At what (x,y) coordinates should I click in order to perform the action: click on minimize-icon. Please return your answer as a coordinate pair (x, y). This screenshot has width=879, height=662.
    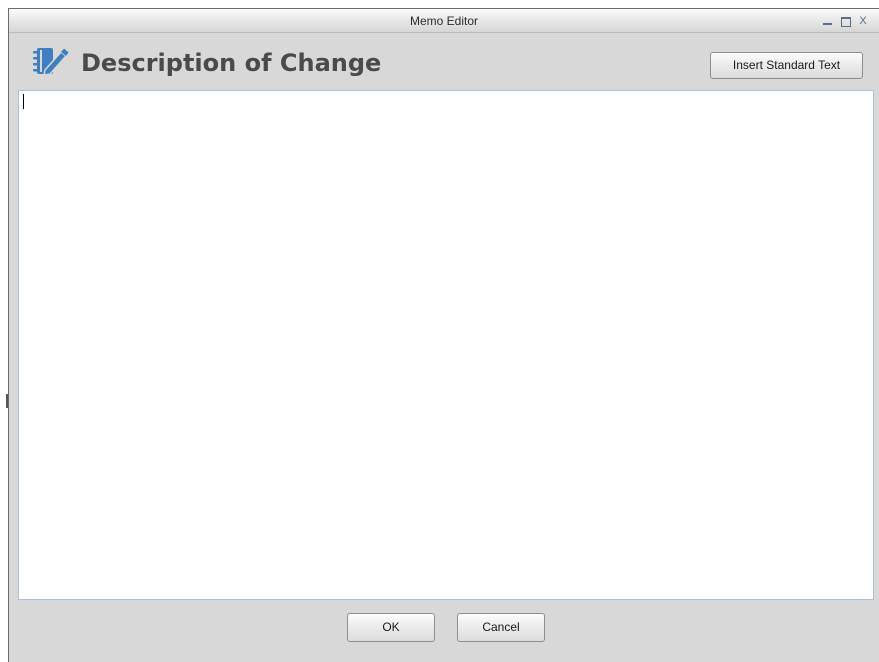
    Looking at the image, I should click on (827, 21).